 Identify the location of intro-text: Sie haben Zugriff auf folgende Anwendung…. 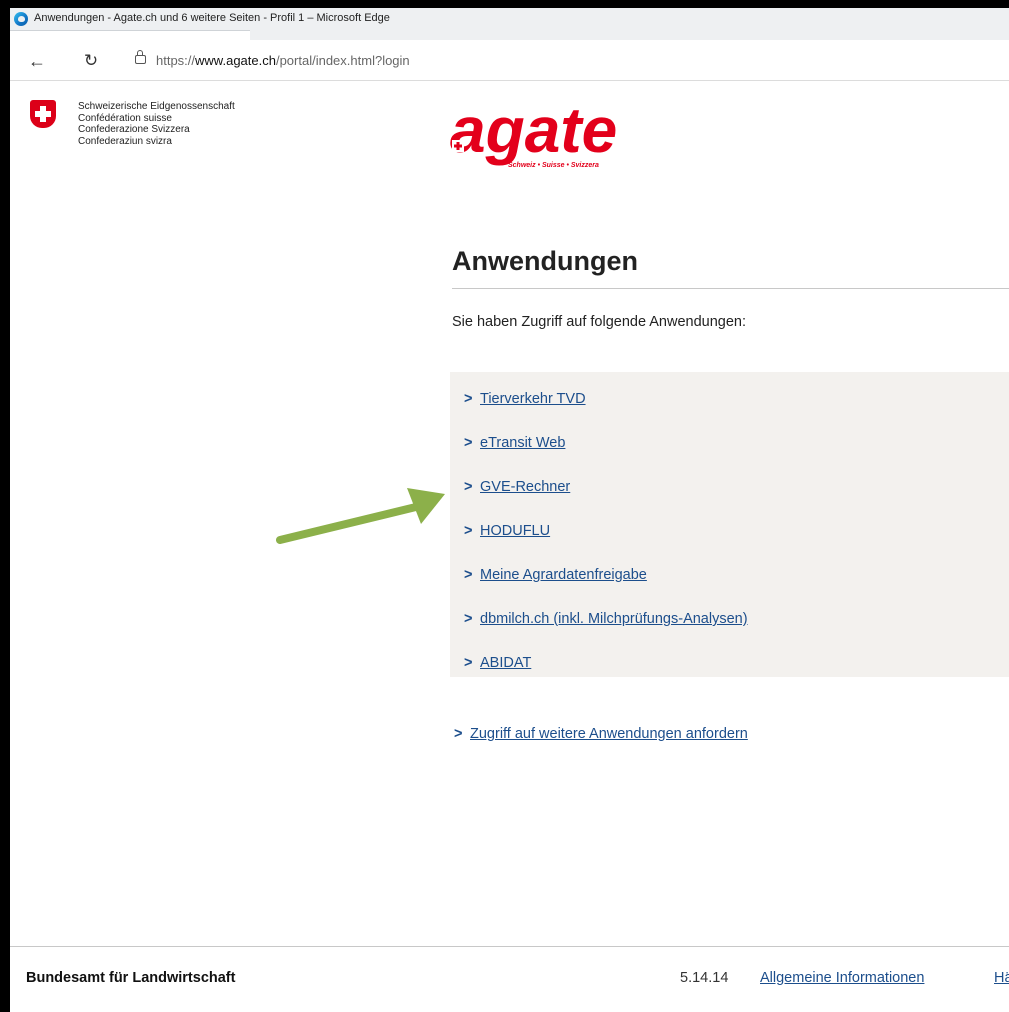
(599, 322).